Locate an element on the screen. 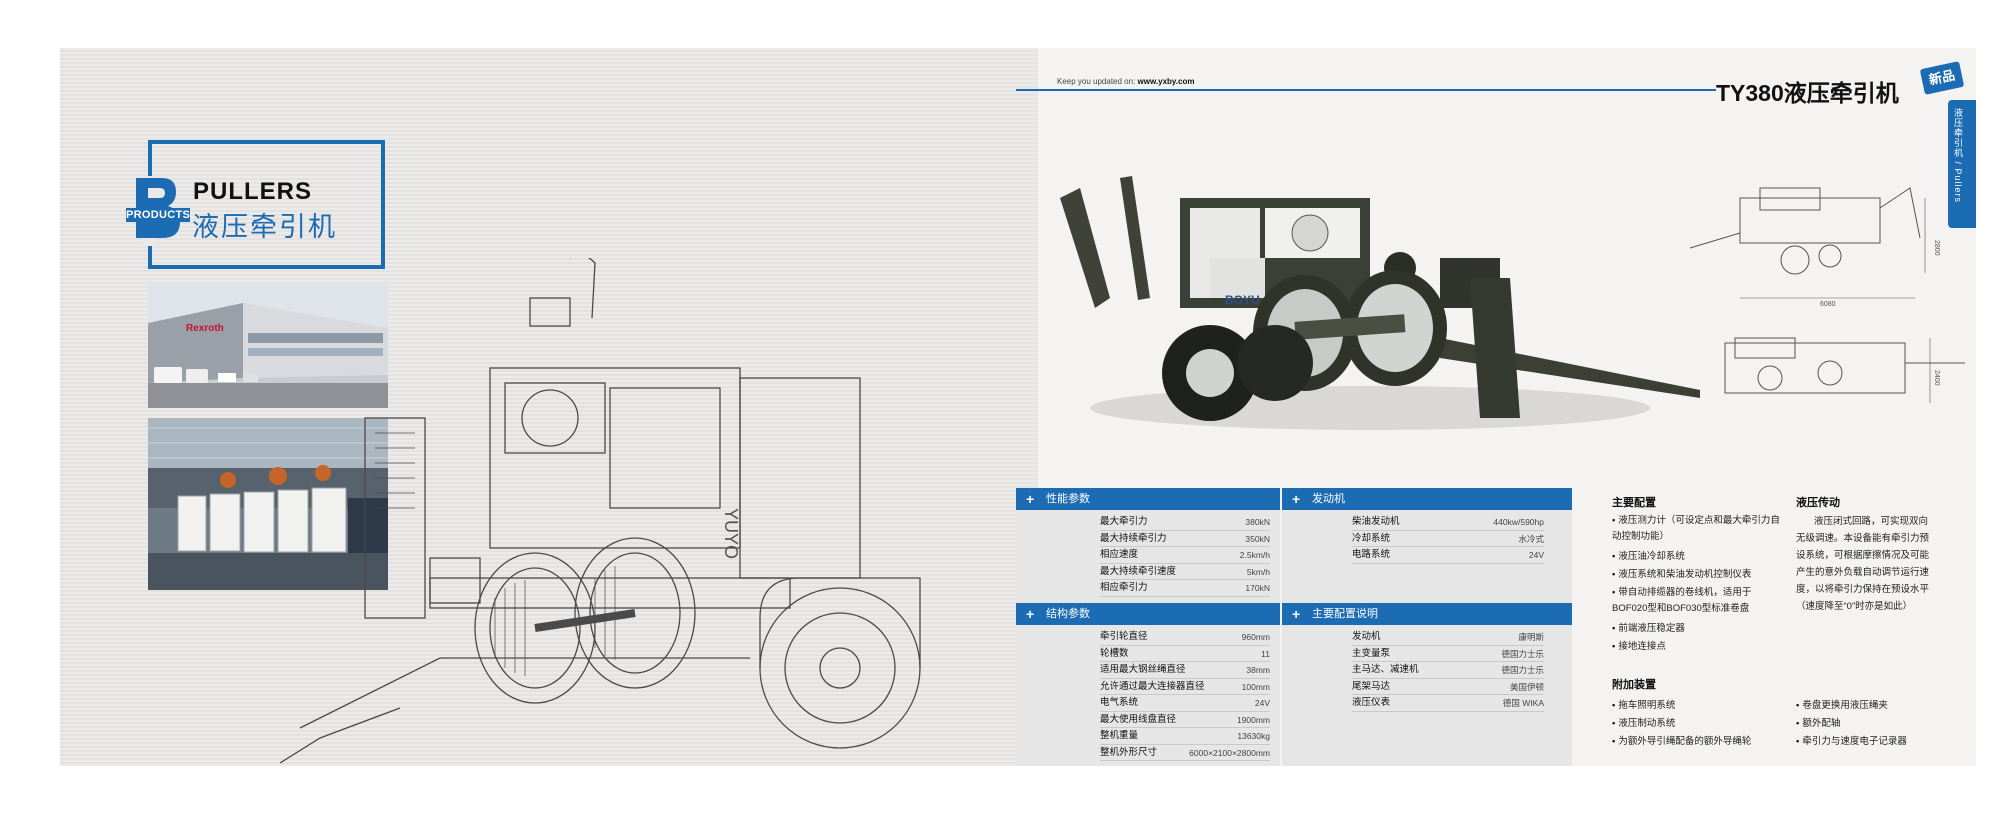  accessory-item: • 额外配轴 is located at coordinates (1818, 723).